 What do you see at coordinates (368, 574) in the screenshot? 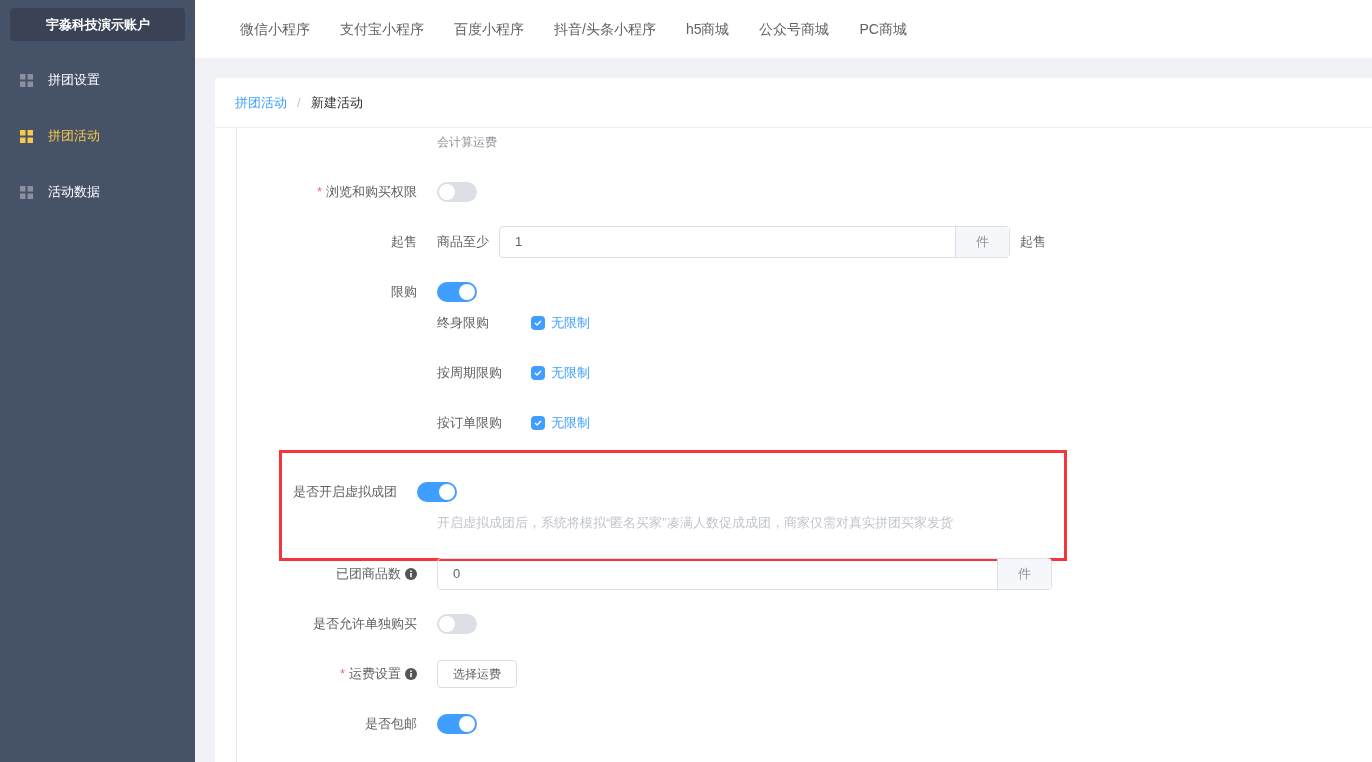
I see `field-label: 已团商品数` at bounding box center [368, 574].